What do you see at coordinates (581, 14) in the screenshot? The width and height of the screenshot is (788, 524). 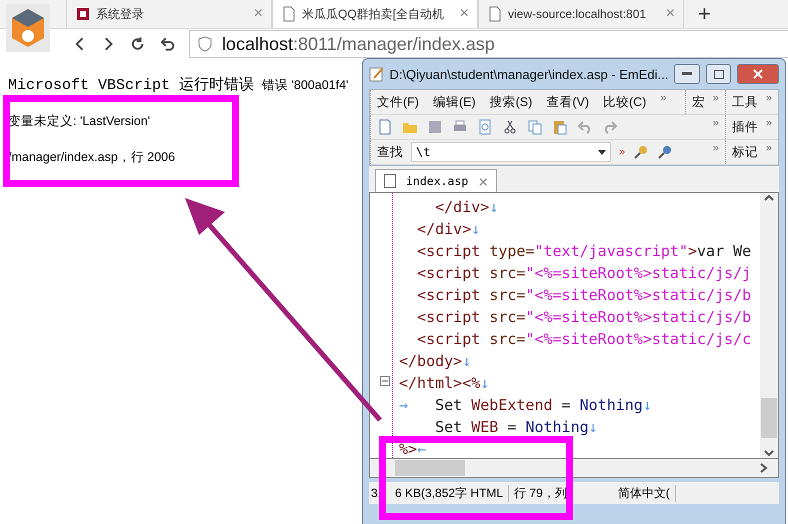 I see `browser-tab: view-source:localhost:801 ×` at bounding box center [581, 14].